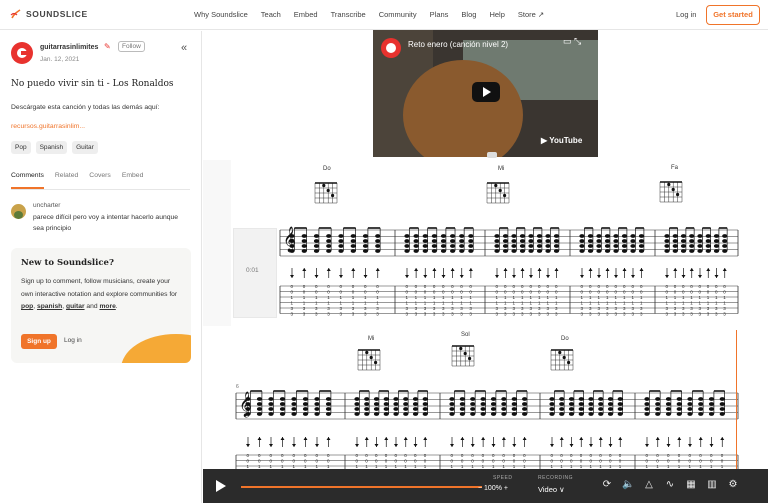 The height and width of the screenshot is (503, 768). Describe the element at coordinates (69, 47) in the screenshot. I see `author-name: guitarrasinlimites` at that location.